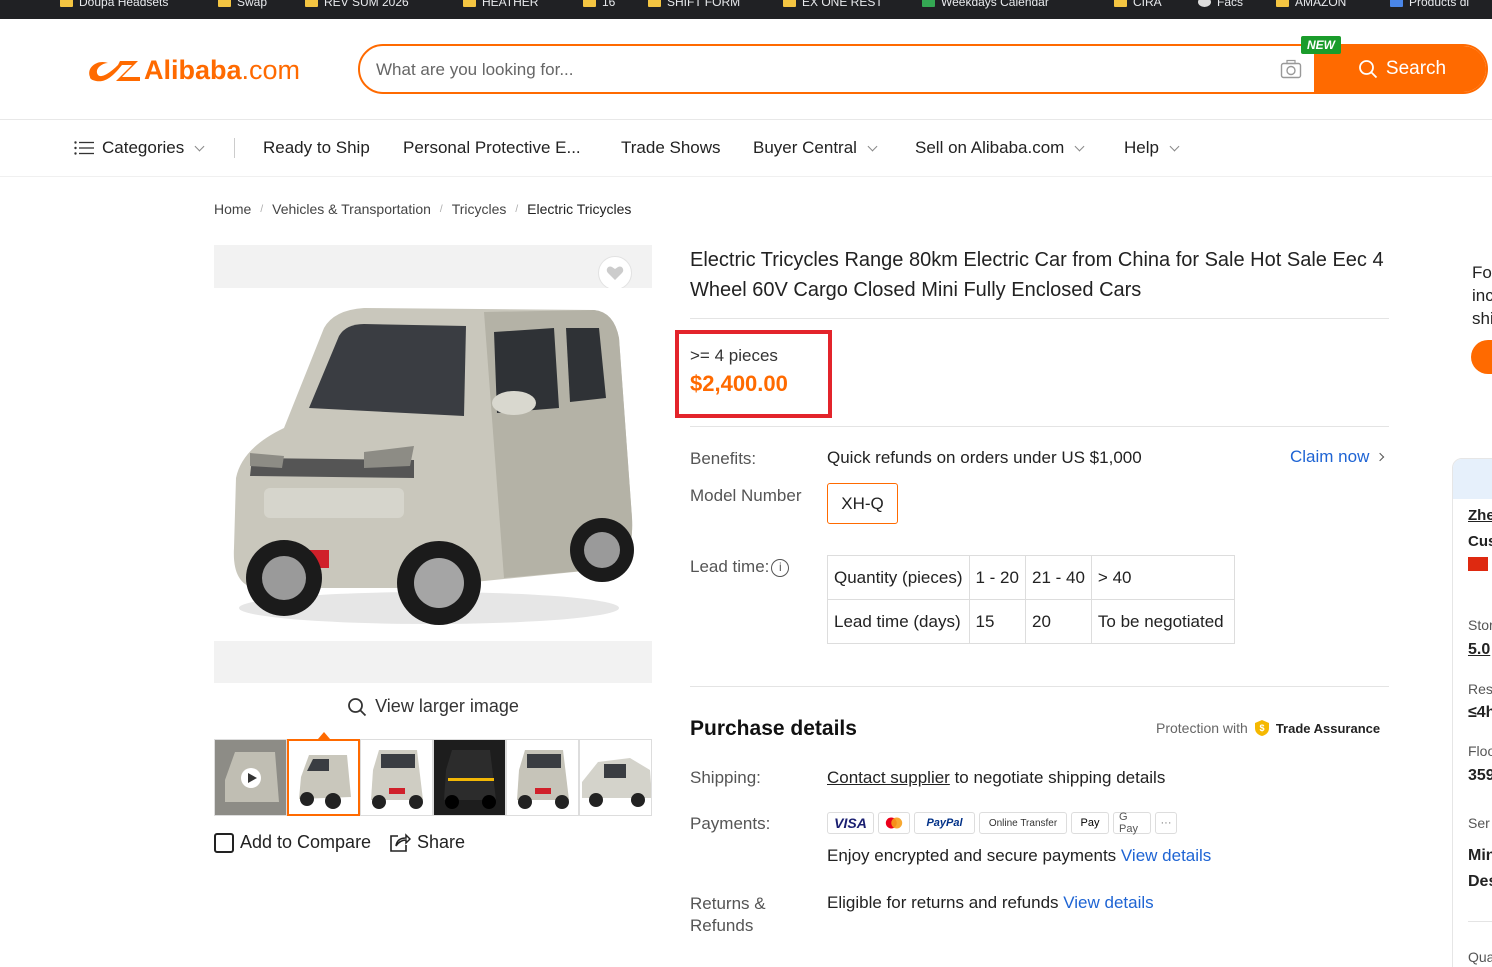 The height and width of the screenshot is (967, 1492). What do you see at coordinates (1152, 148) in the screenshot?
I see `nav-help: Help` at bounding box center [1152, 148].